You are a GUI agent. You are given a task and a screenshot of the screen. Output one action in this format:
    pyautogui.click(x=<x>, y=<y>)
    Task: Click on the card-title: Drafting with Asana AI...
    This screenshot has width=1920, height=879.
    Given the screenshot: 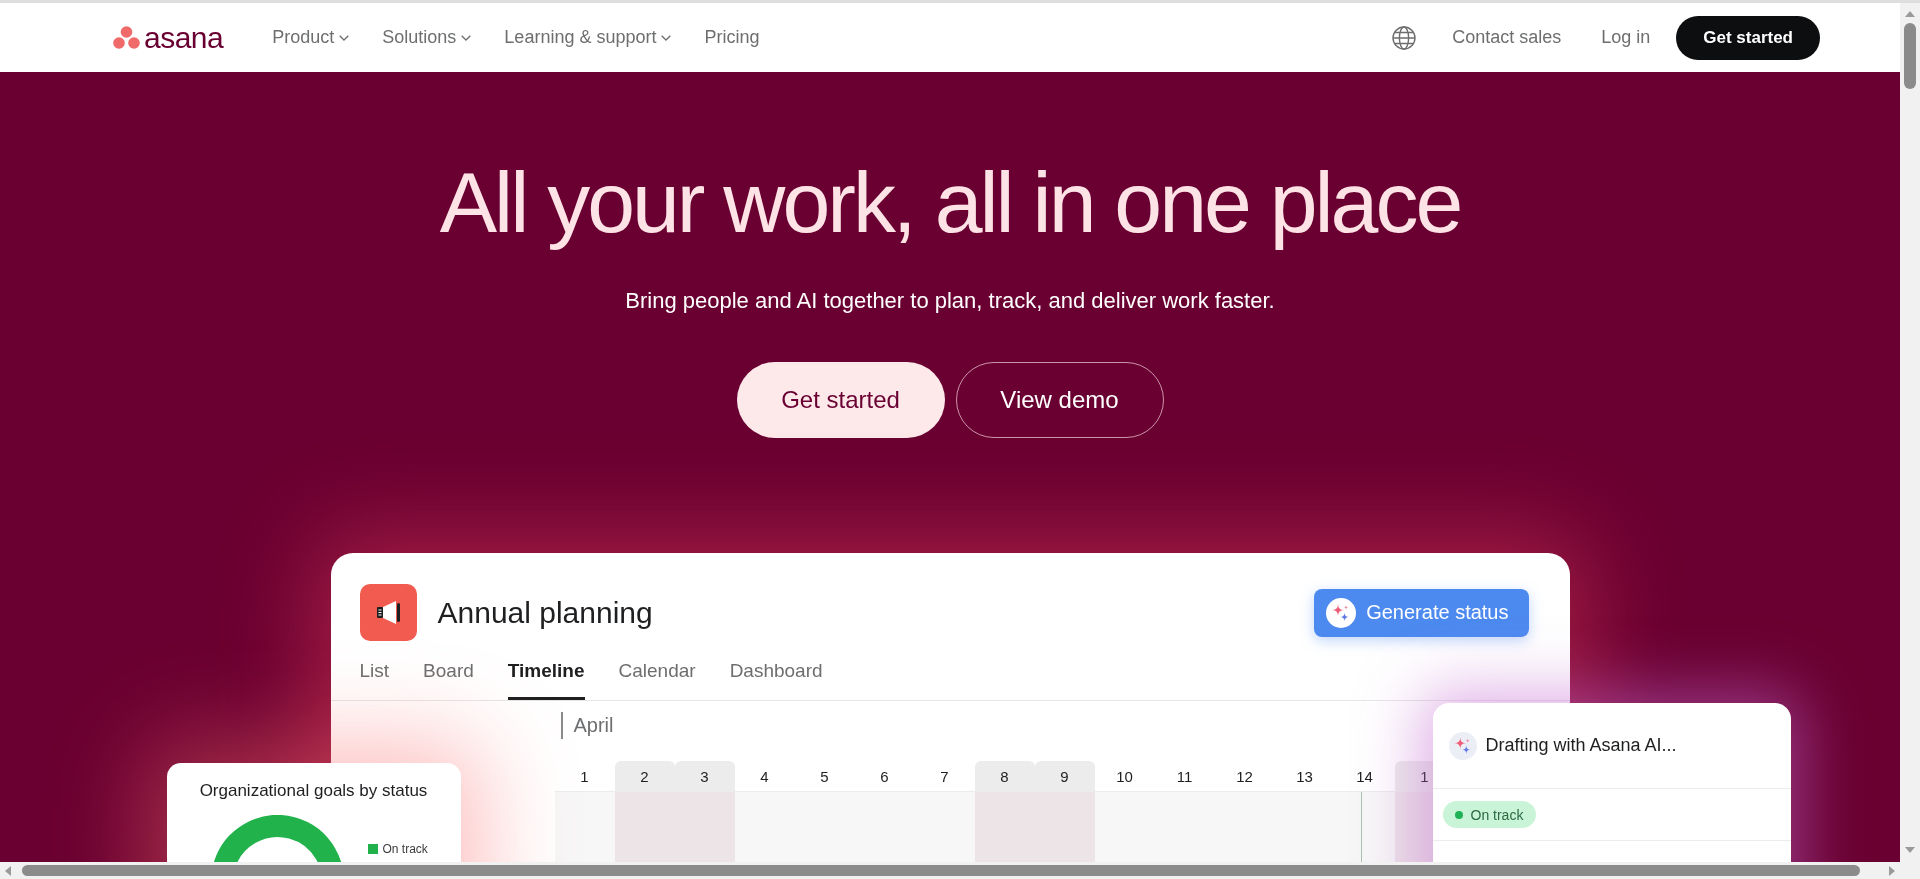 What is the action you would take?
    pyautogui.click(x=1581, y=745)
    